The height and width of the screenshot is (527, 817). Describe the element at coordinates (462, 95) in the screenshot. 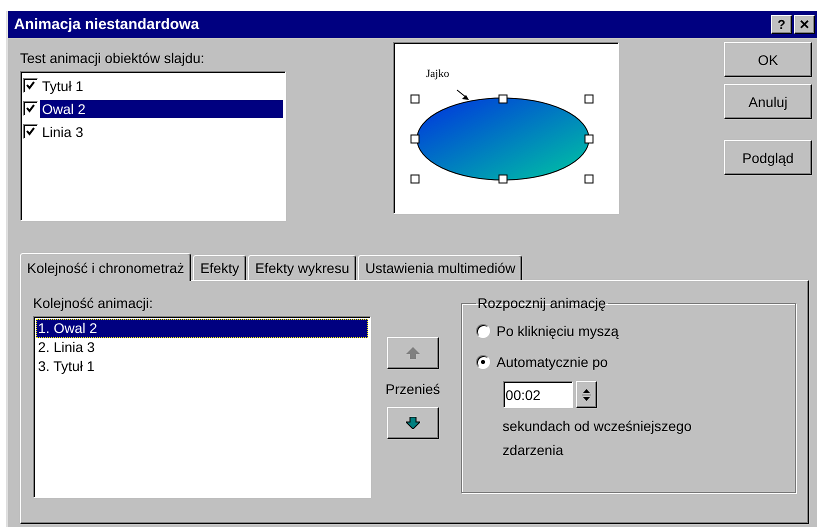

I see `leader-line` at that location.